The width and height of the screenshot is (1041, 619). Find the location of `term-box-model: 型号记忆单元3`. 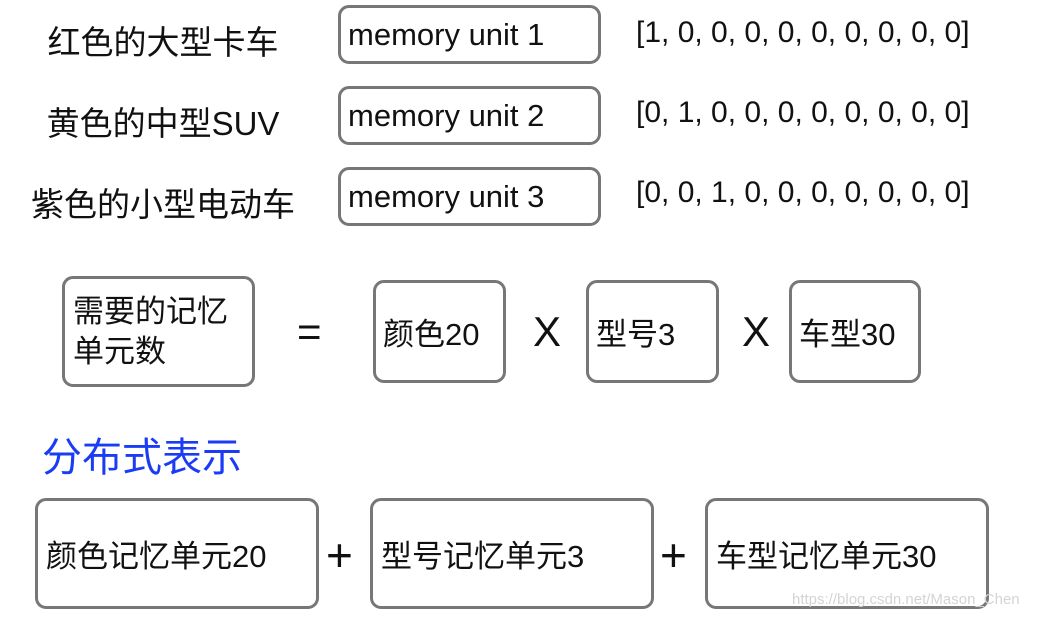

term-box-model: 型号记忆单元3 is located at coordinates (512, 553).